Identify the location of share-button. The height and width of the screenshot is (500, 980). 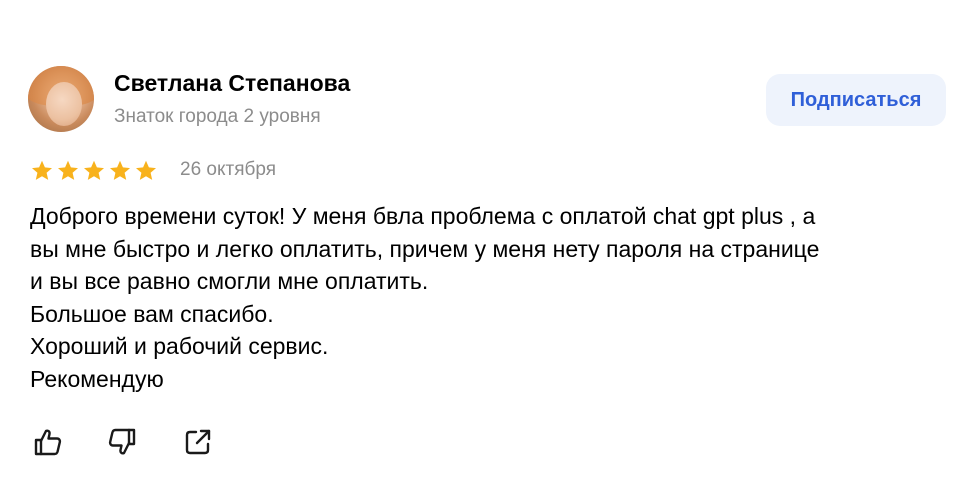
(198, 442).